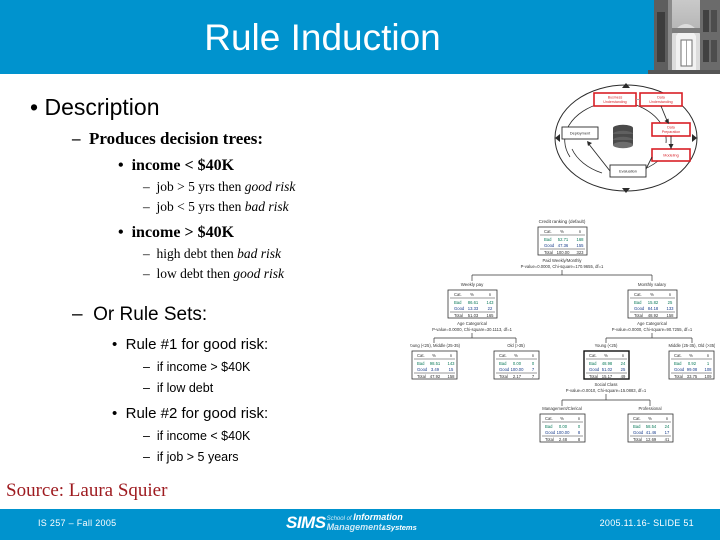 This screenshot has width=720, height=540. Describe the element at coordinates (472, 284) in the screenshot. I see `svg-text: Weekly pay` at that location.